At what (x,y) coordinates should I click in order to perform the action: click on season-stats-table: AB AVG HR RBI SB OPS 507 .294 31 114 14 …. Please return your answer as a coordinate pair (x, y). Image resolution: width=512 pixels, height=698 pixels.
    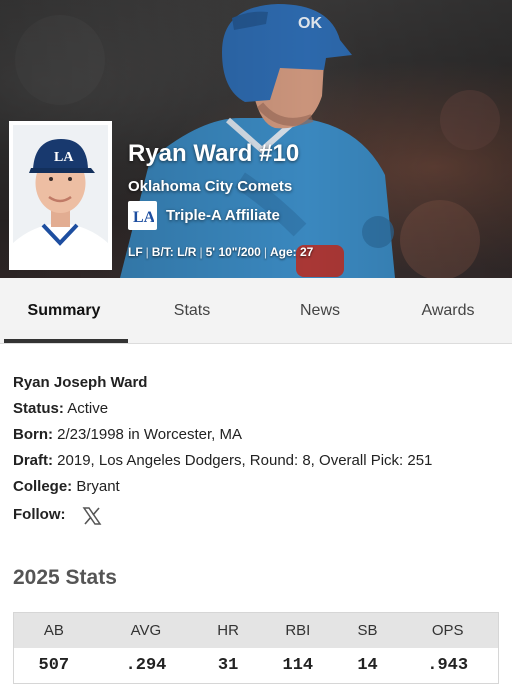
    Looking at the image, I should click on (256, 648).